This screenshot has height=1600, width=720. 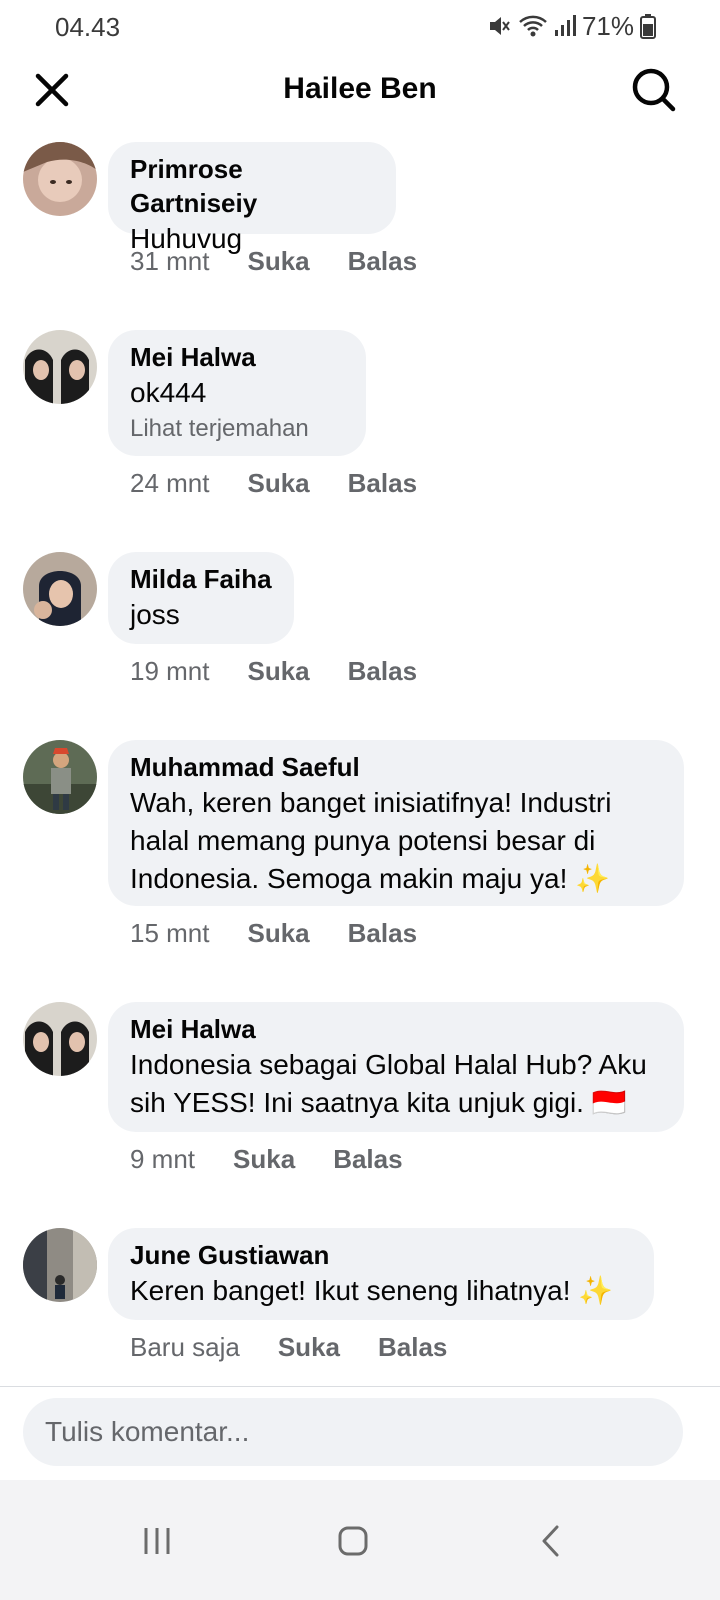 What do you see at coordinates (201, 579) in the screenshot?
I see `comment-author: Milda Faiha` at bounding box center [201, 579].